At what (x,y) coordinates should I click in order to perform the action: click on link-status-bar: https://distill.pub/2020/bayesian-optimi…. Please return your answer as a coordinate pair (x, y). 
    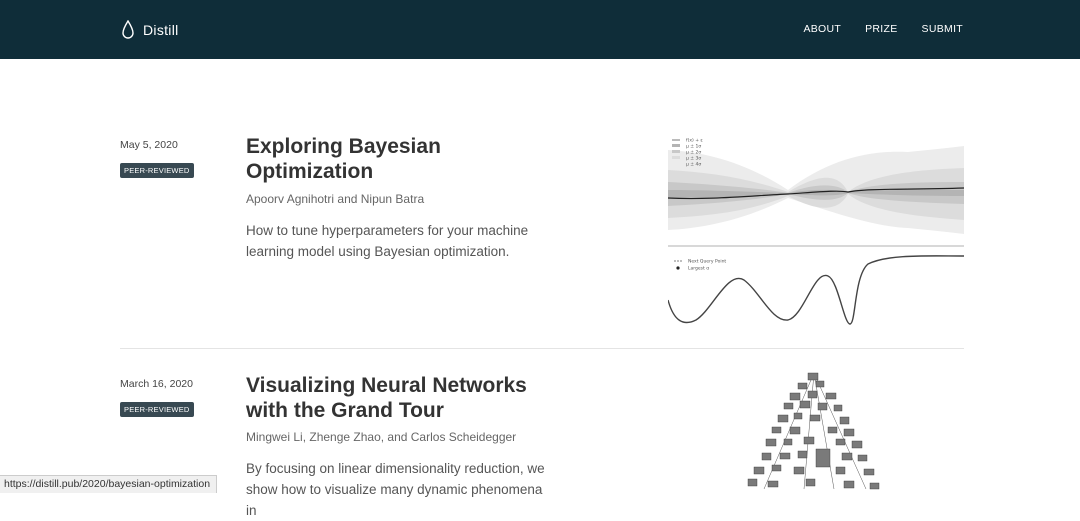
    Looking at the image, I should click on (109, 484).